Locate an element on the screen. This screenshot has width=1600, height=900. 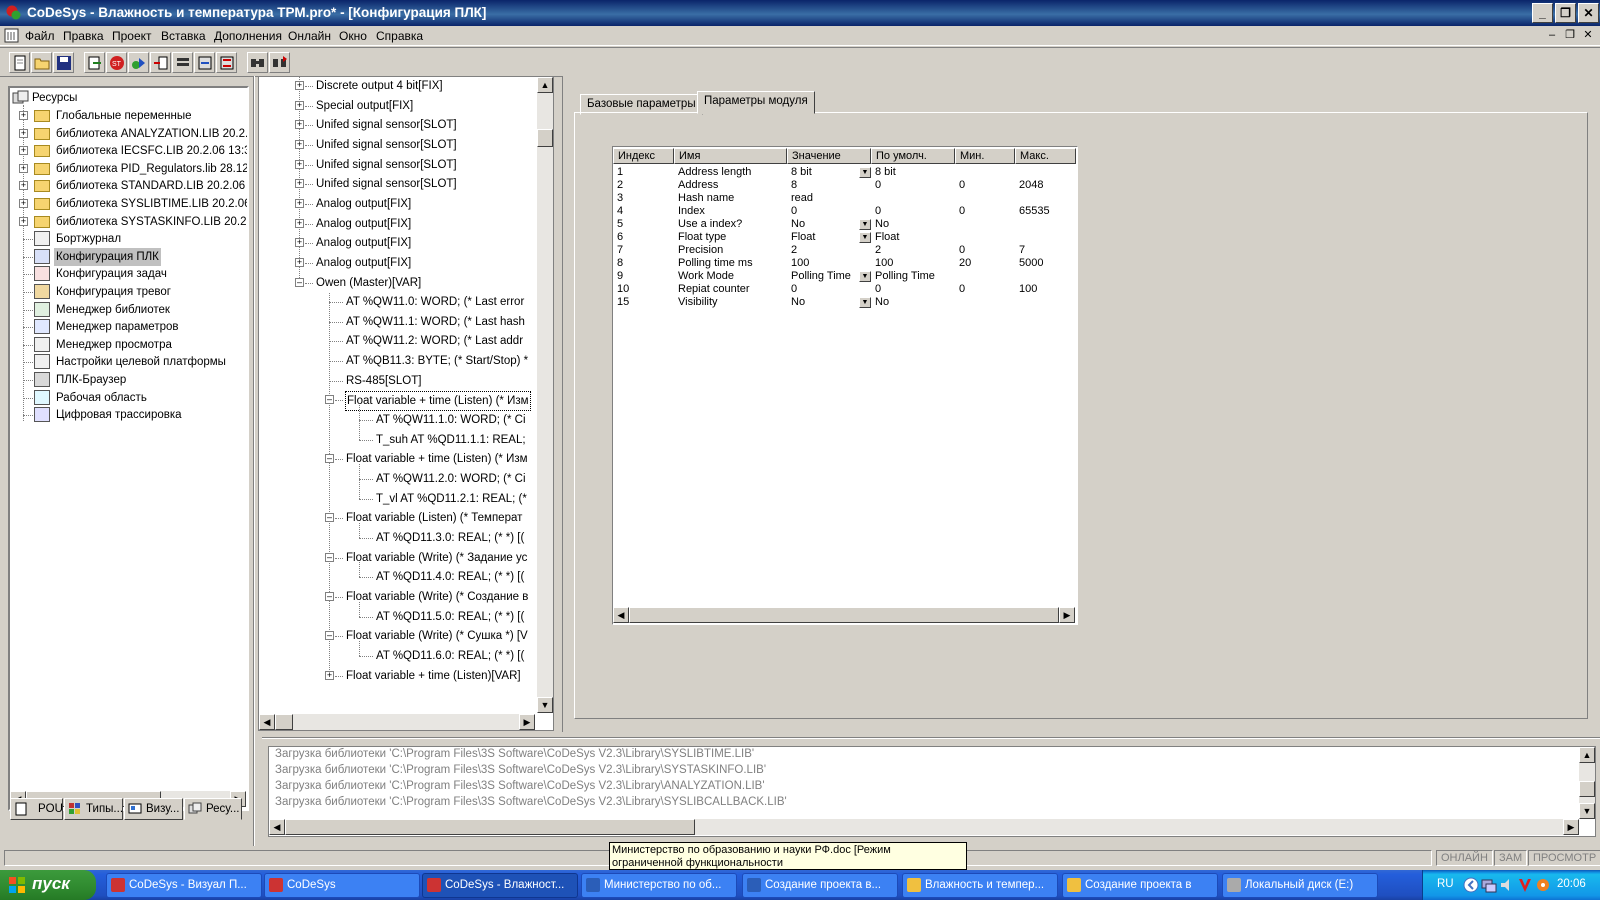
grid-scroll-thumb is located at coordinates (844, 615).